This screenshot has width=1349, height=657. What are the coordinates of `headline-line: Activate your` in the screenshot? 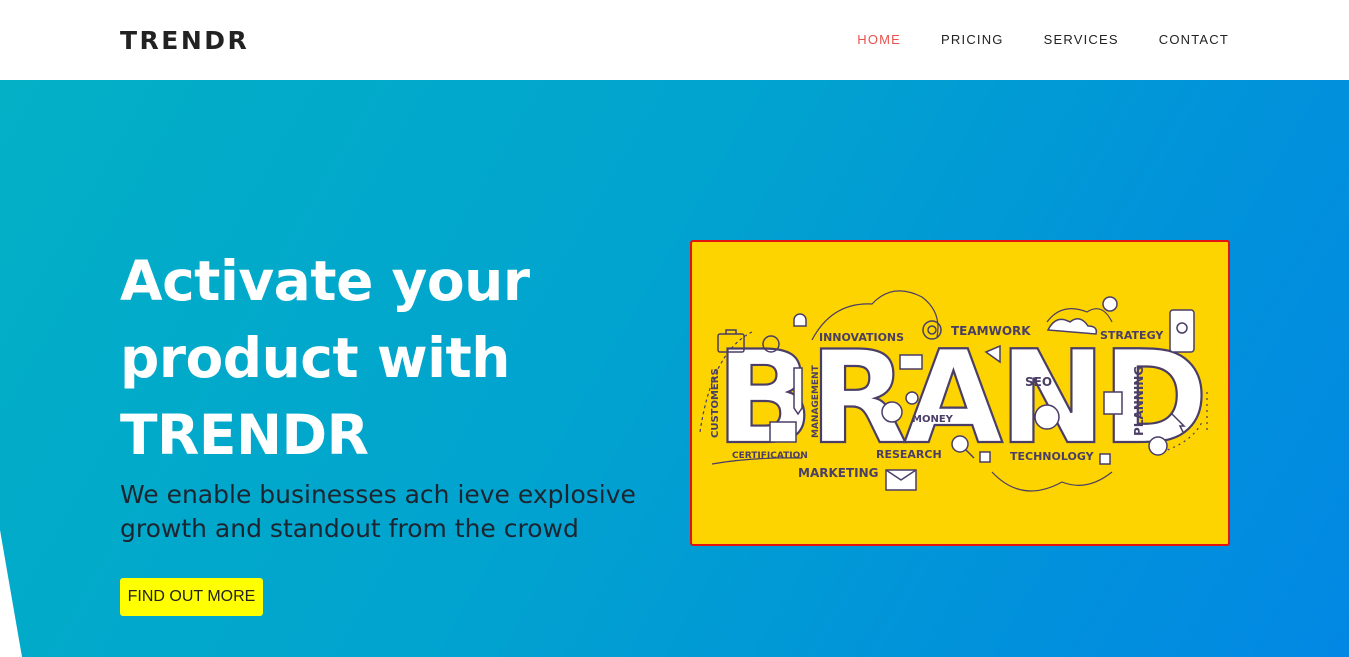 It's located at (325, 281).